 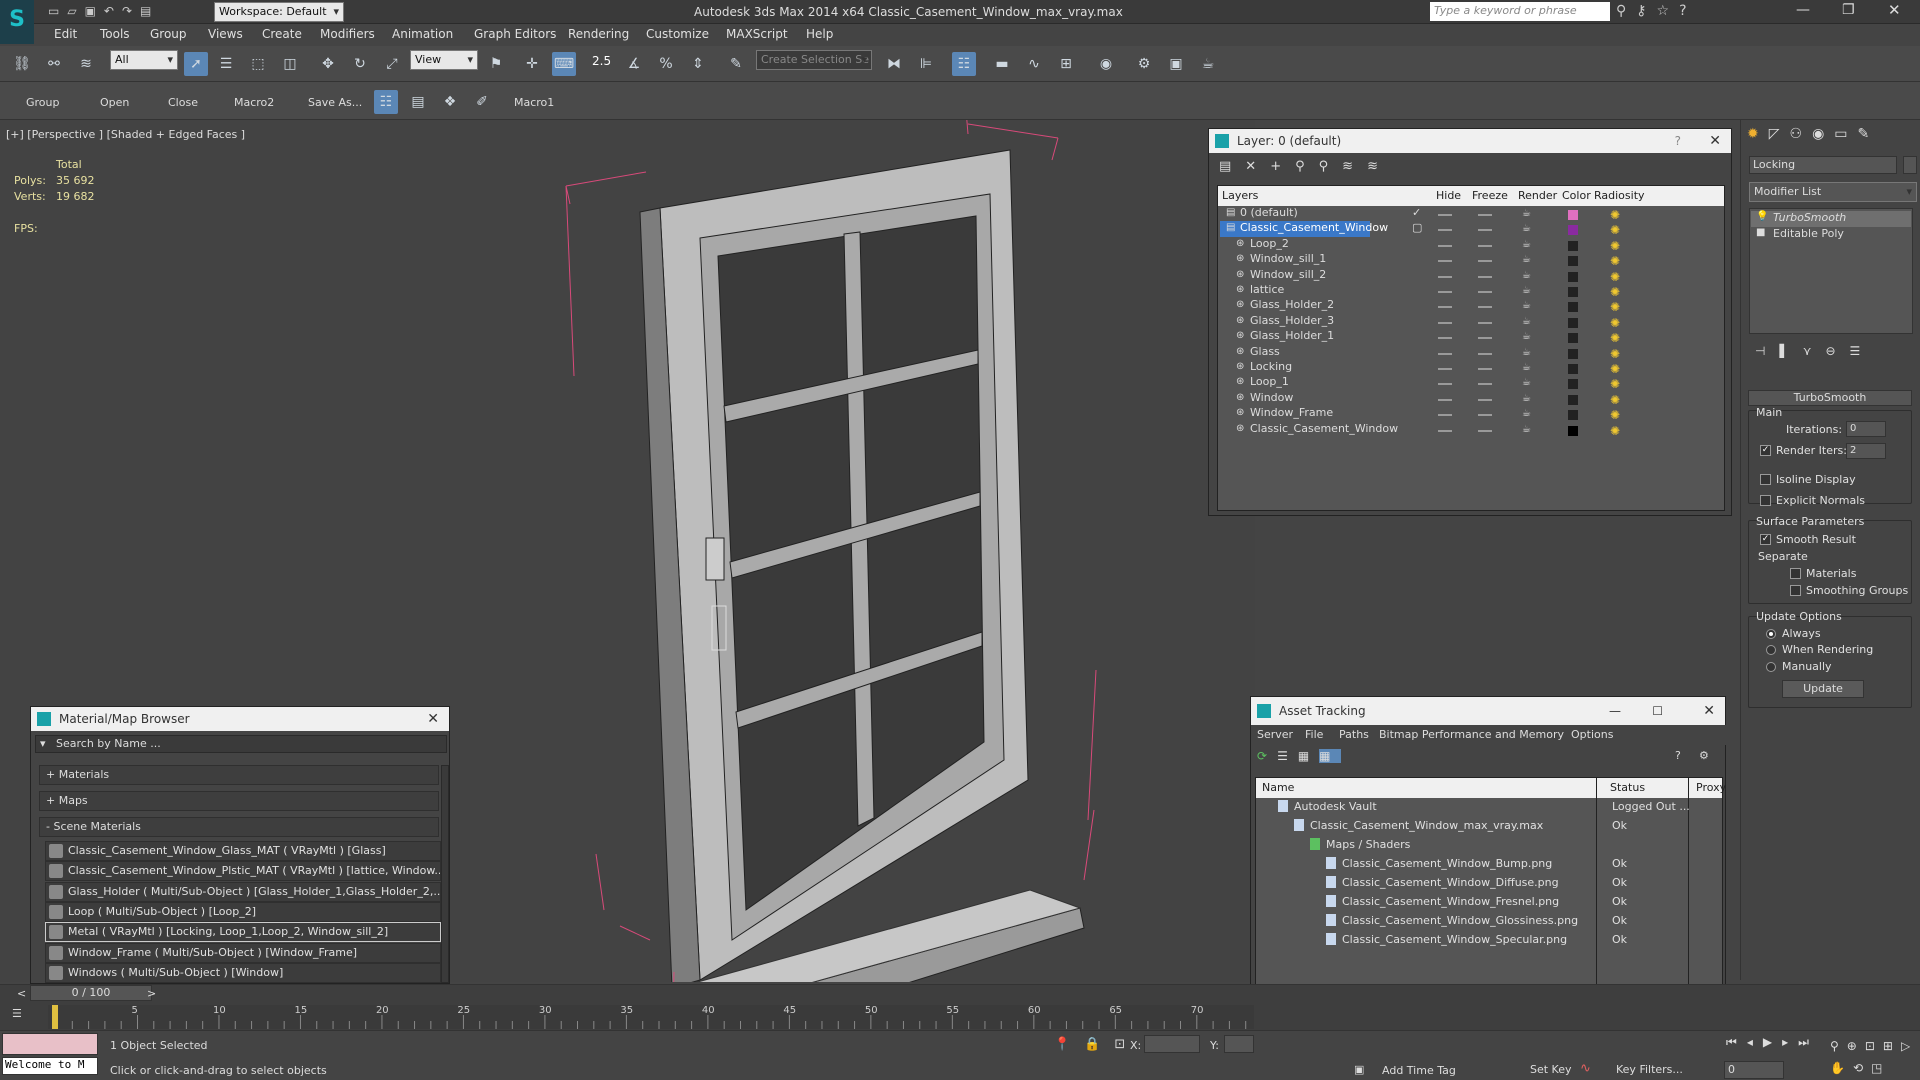 I want to click on menu-modifiers: Modifiers, so click(x=347, y=34).